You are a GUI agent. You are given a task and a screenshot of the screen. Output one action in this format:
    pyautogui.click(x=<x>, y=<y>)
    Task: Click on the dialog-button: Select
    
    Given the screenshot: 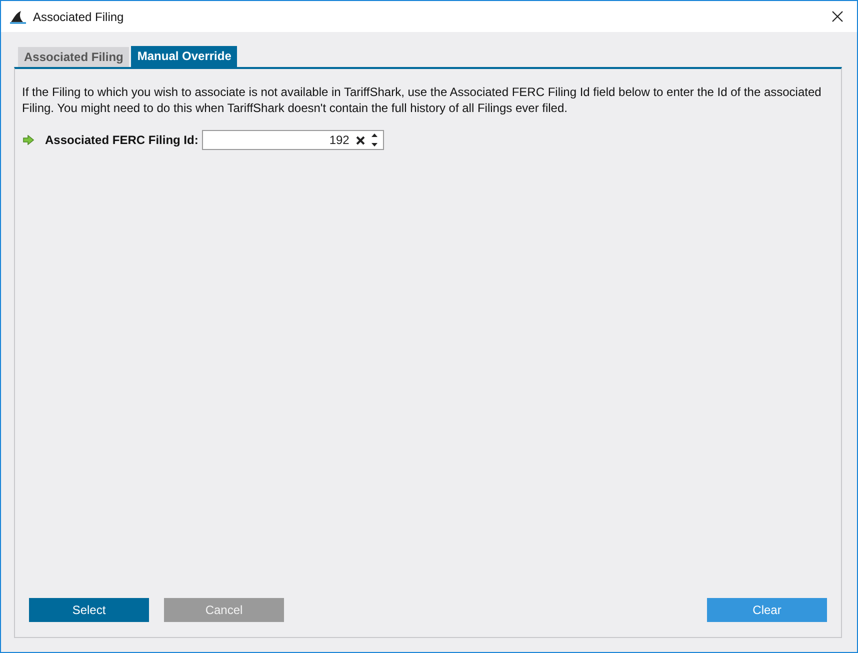 What is the action you would take?
    pyautogui.click(x=89, y=610)
    